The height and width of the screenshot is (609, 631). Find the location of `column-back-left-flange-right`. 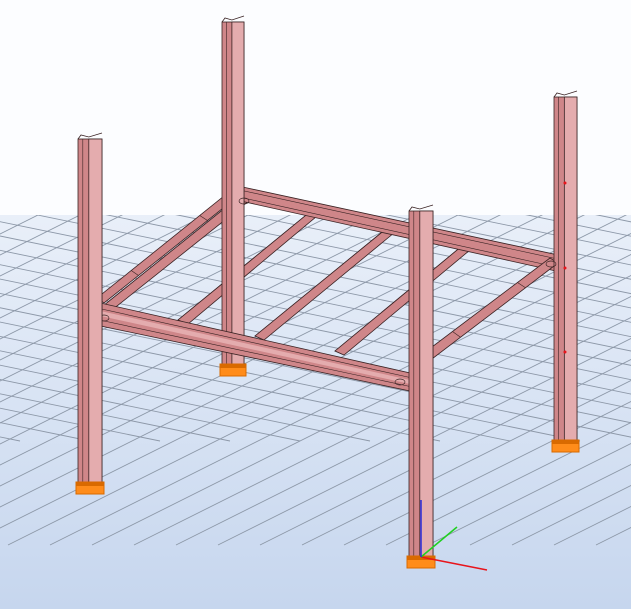

column-back-left-flange-right is located at coordinates (238, 193).